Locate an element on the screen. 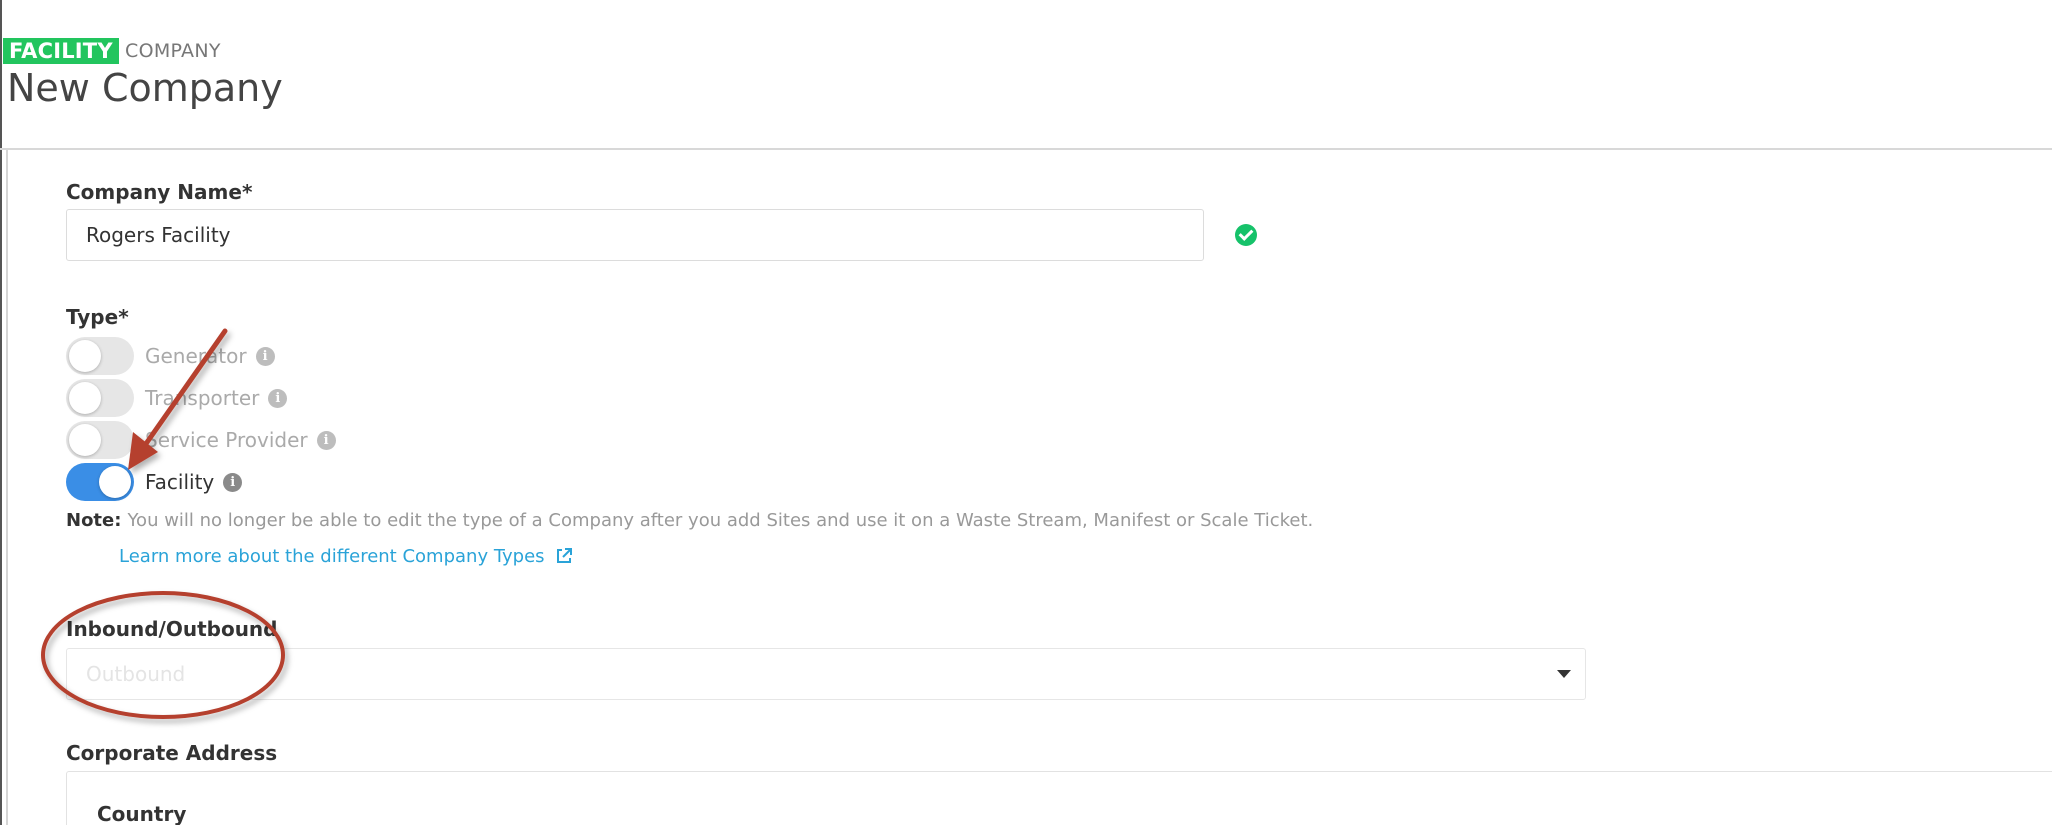  transporter-label: Transporter is located at coordinates (202, 398).